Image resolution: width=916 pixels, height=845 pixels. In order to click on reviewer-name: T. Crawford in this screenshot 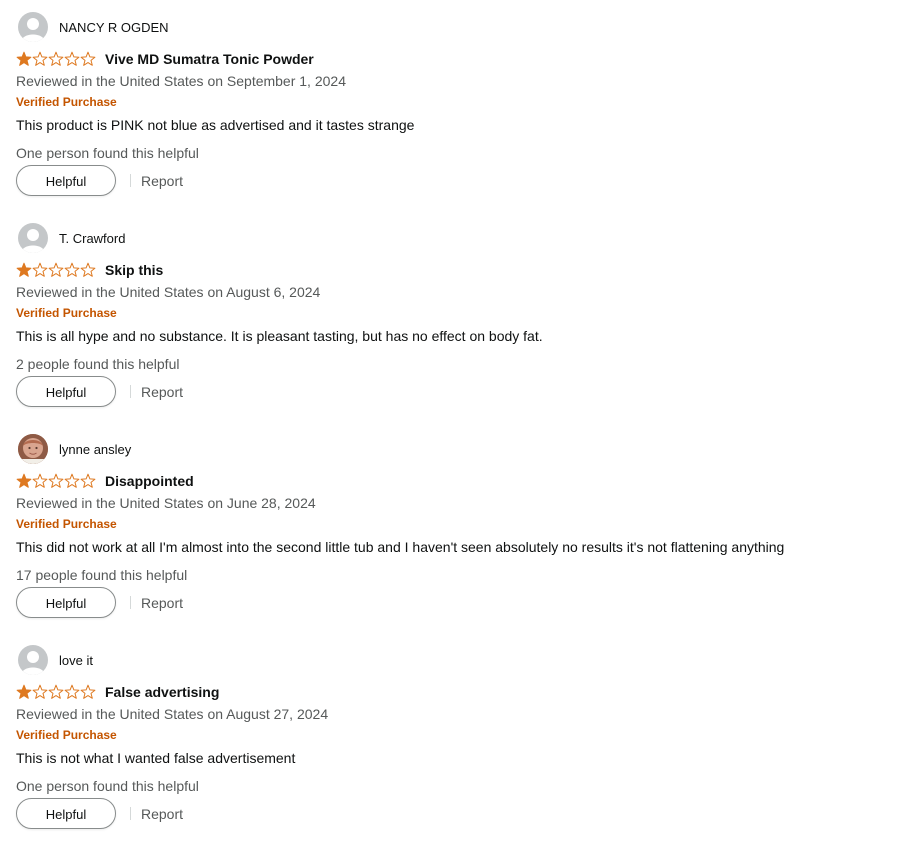, I will do `click(92, 238)`.